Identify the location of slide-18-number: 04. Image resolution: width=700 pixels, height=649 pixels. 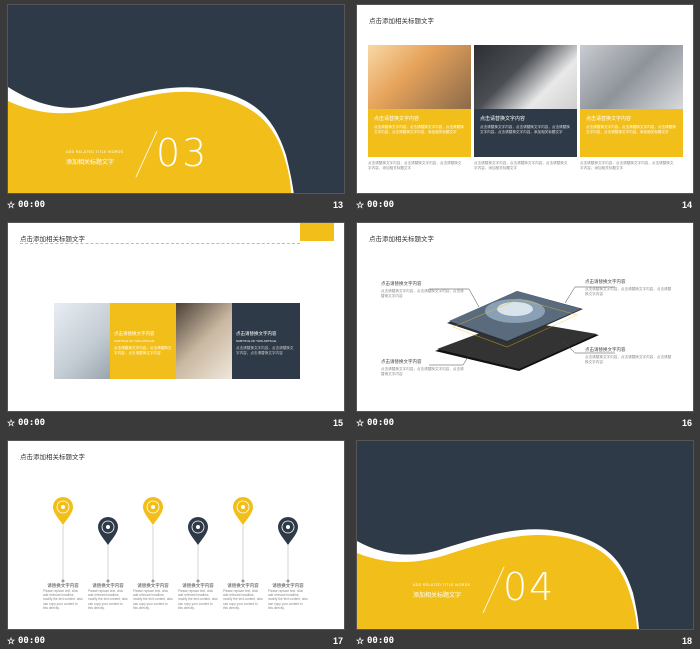
(529, 587).